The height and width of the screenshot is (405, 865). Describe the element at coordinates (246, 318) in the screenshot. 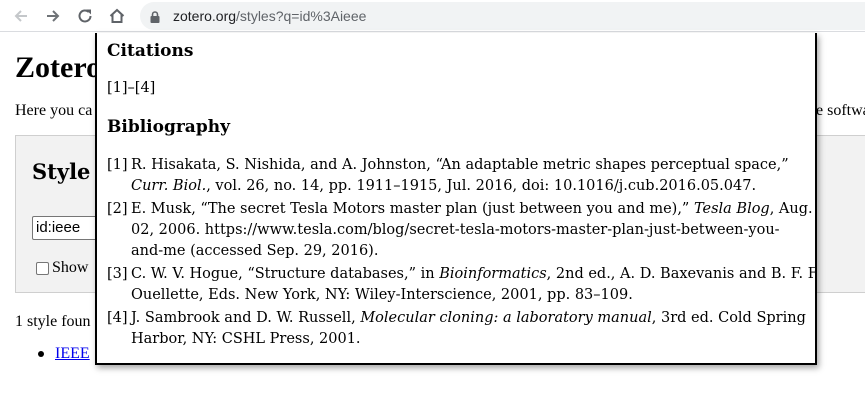

I see `entry-text: J. Sambrook and D. W. Russell,` at that location.